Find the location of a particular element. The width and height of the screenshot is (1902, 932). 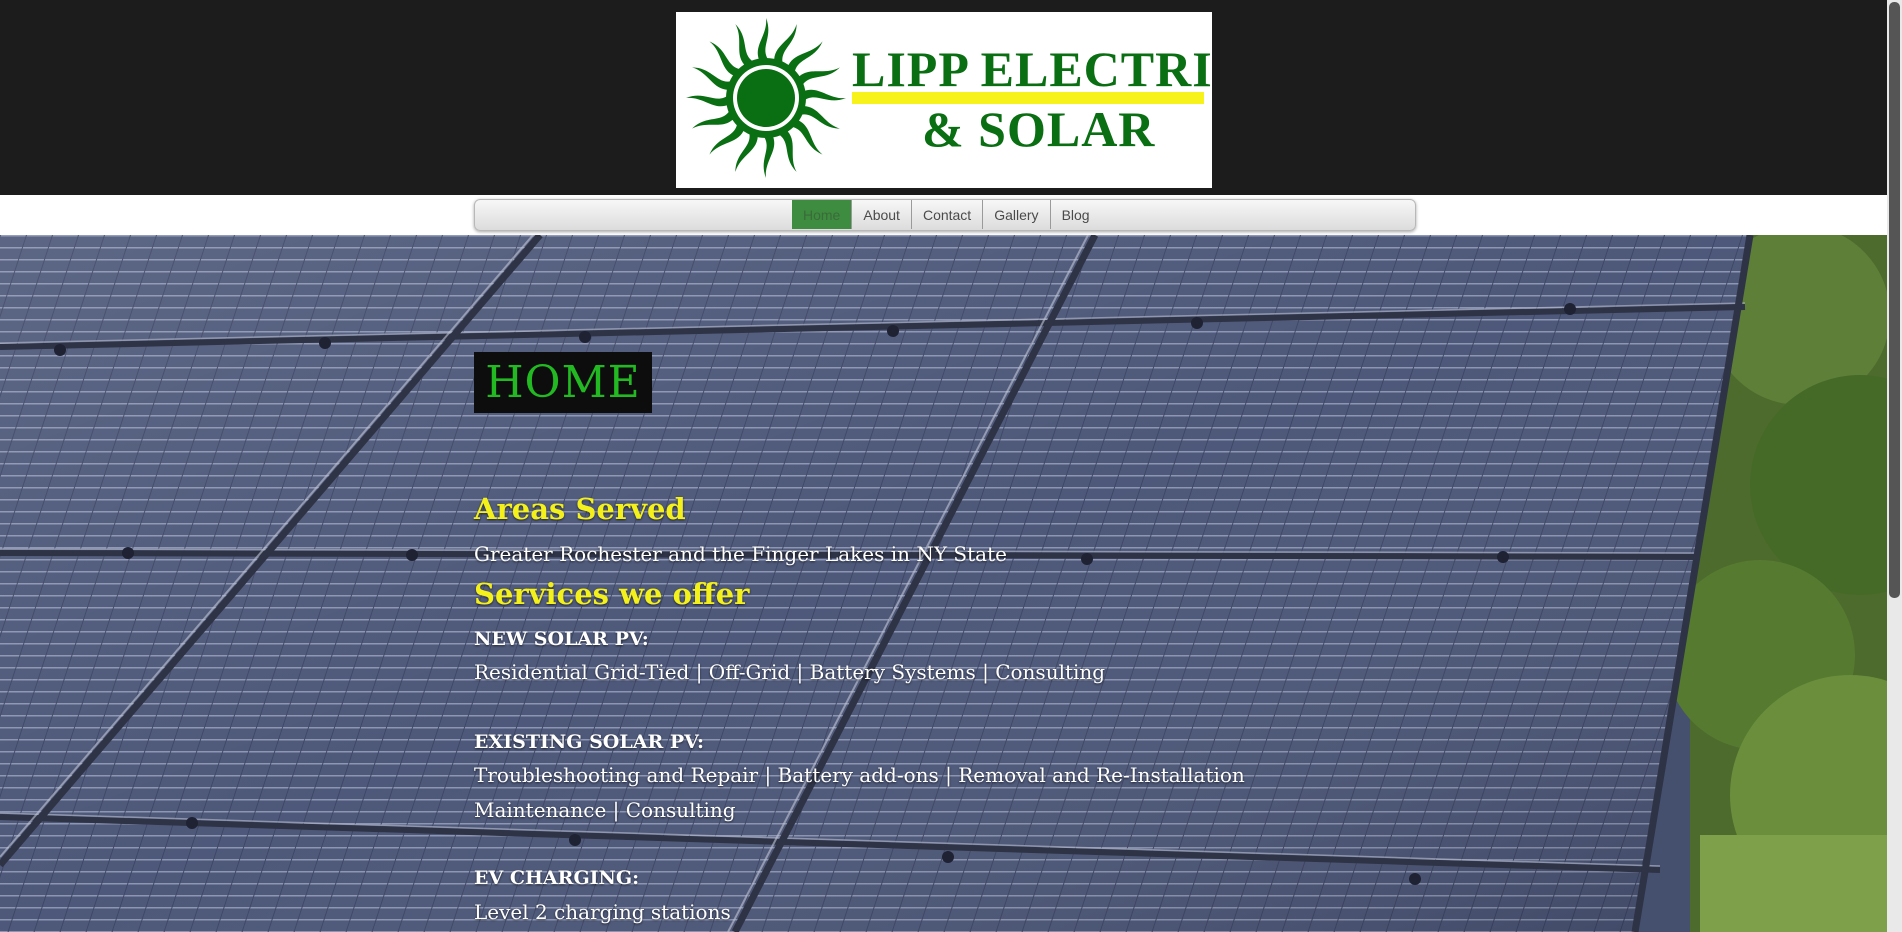

nav-item-contact: Contact is located at coordinates (946, 214).